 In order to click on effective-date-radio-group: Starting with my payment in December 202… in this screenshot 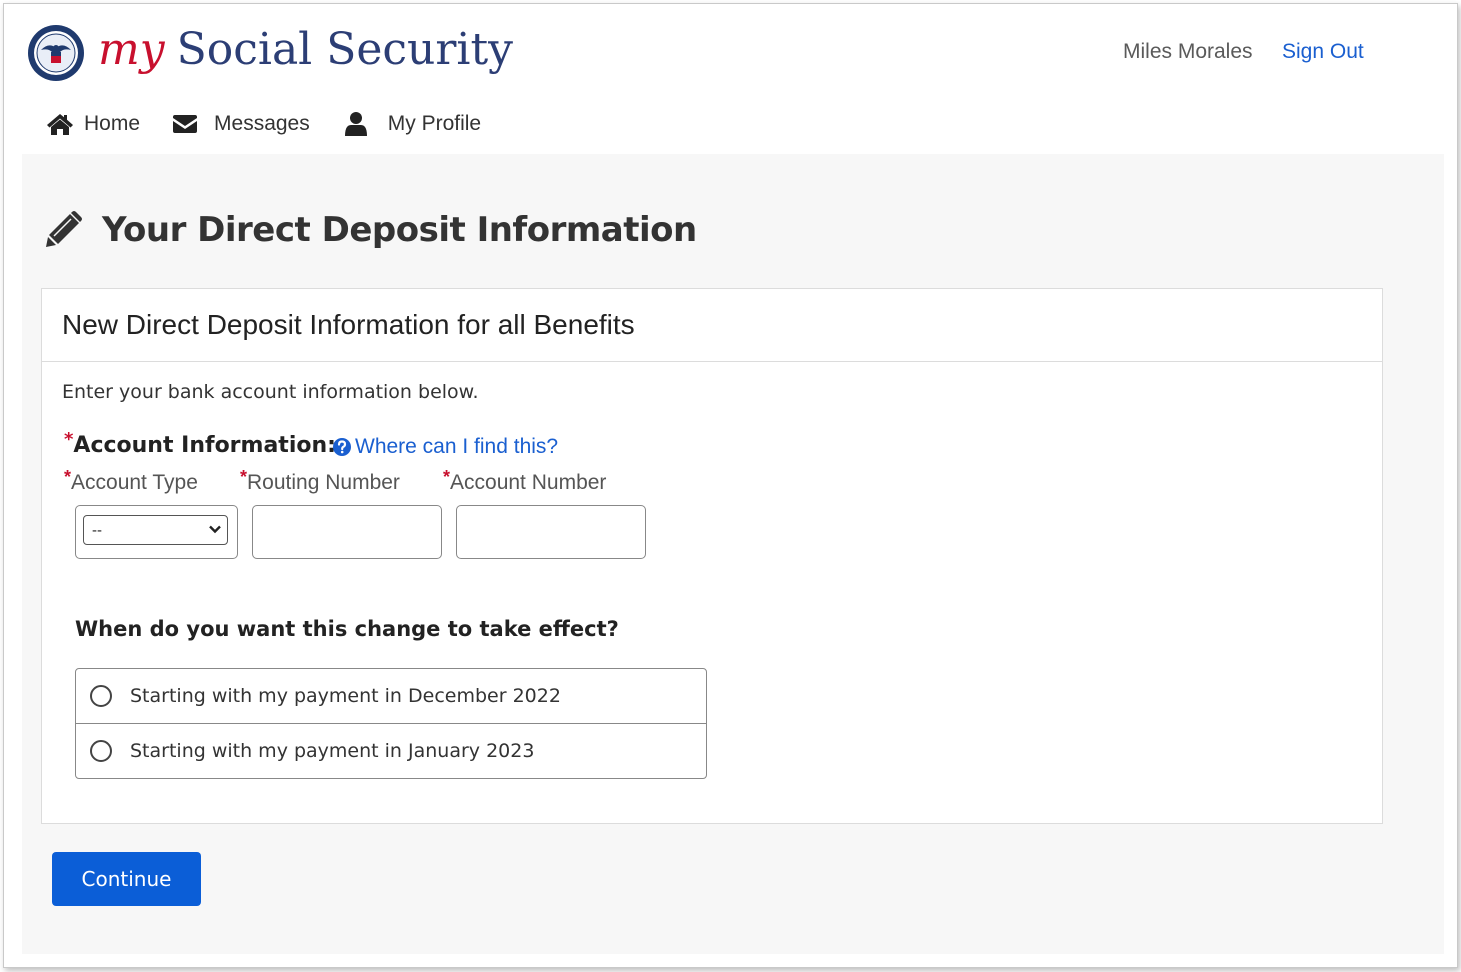, I will do `click(391, 723)`.